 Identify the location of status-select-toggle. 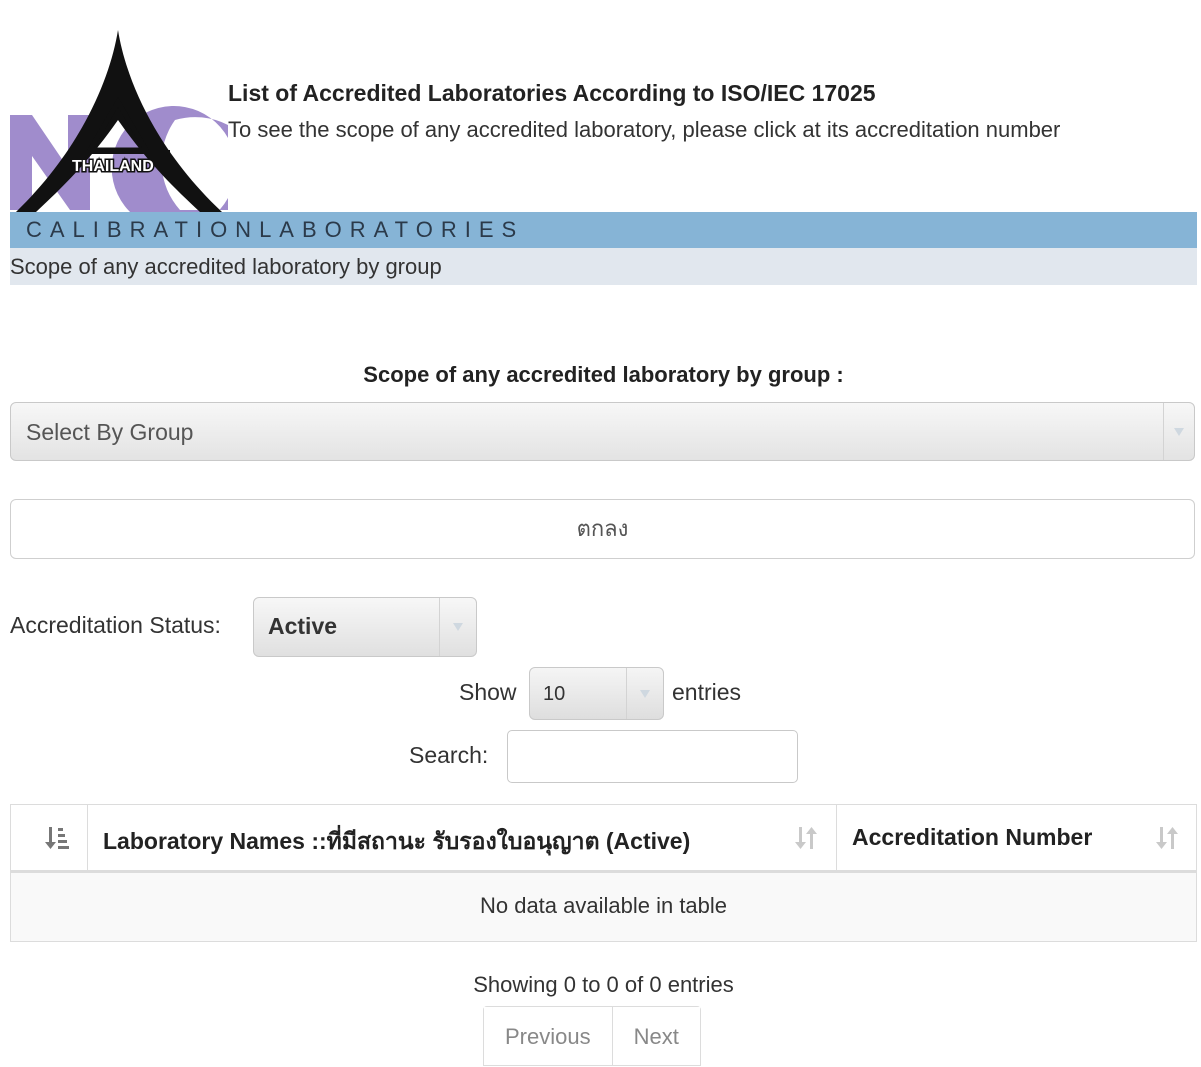
(457, 627).